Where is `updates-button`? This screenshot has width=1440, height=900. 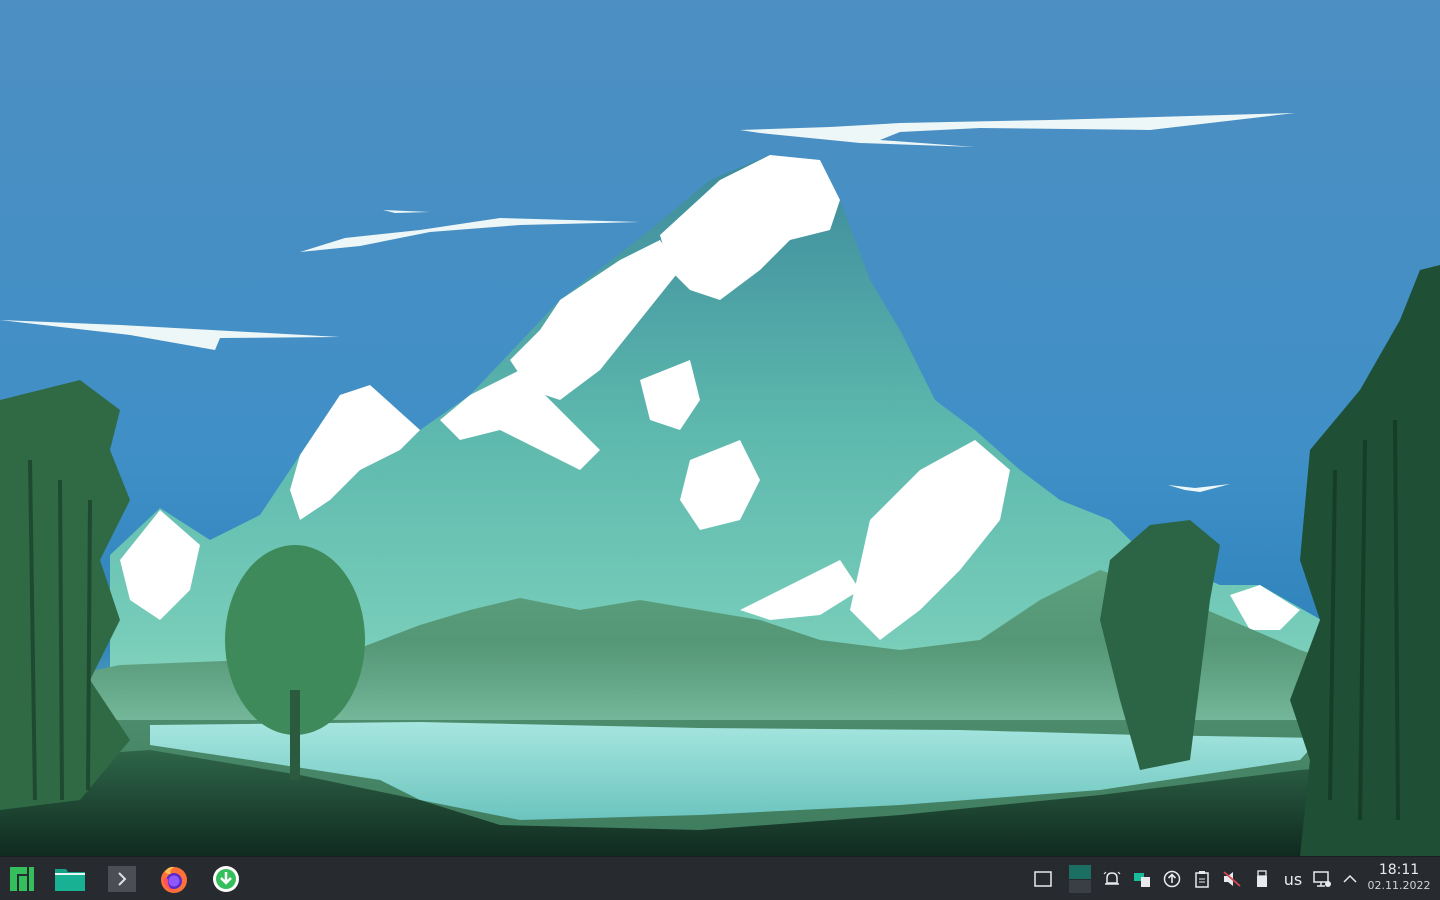
updates-button is located at coordinates (1172, 879).